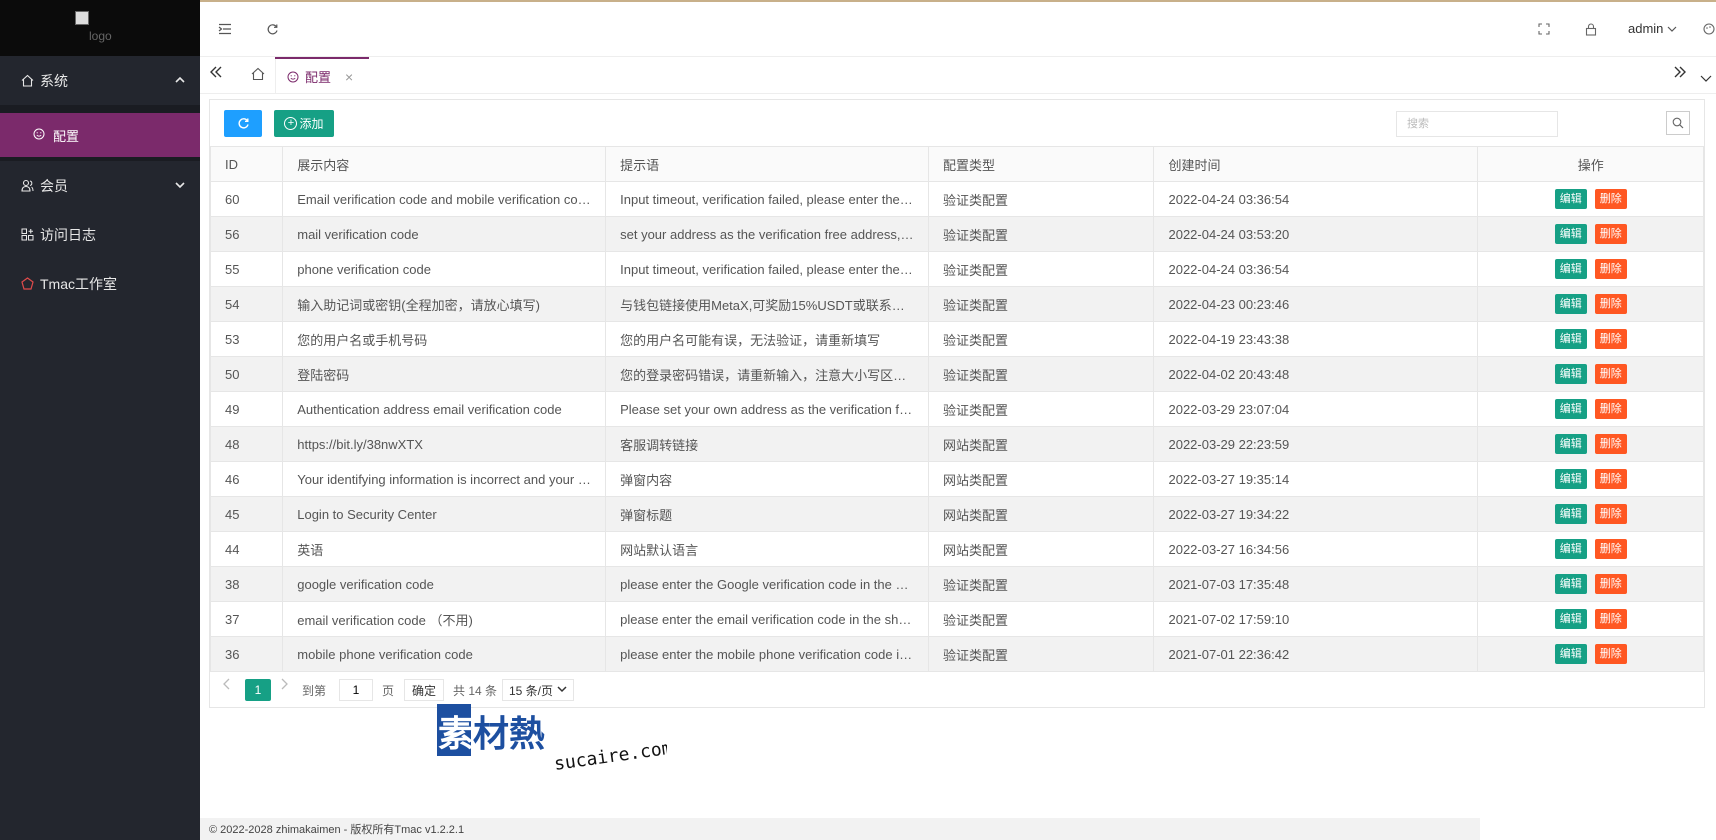 The image size is (1716, 840). Describe the element at coordinates (1706, 78) in the screenshot. I see `tabs-dropdown-icon` at that location.